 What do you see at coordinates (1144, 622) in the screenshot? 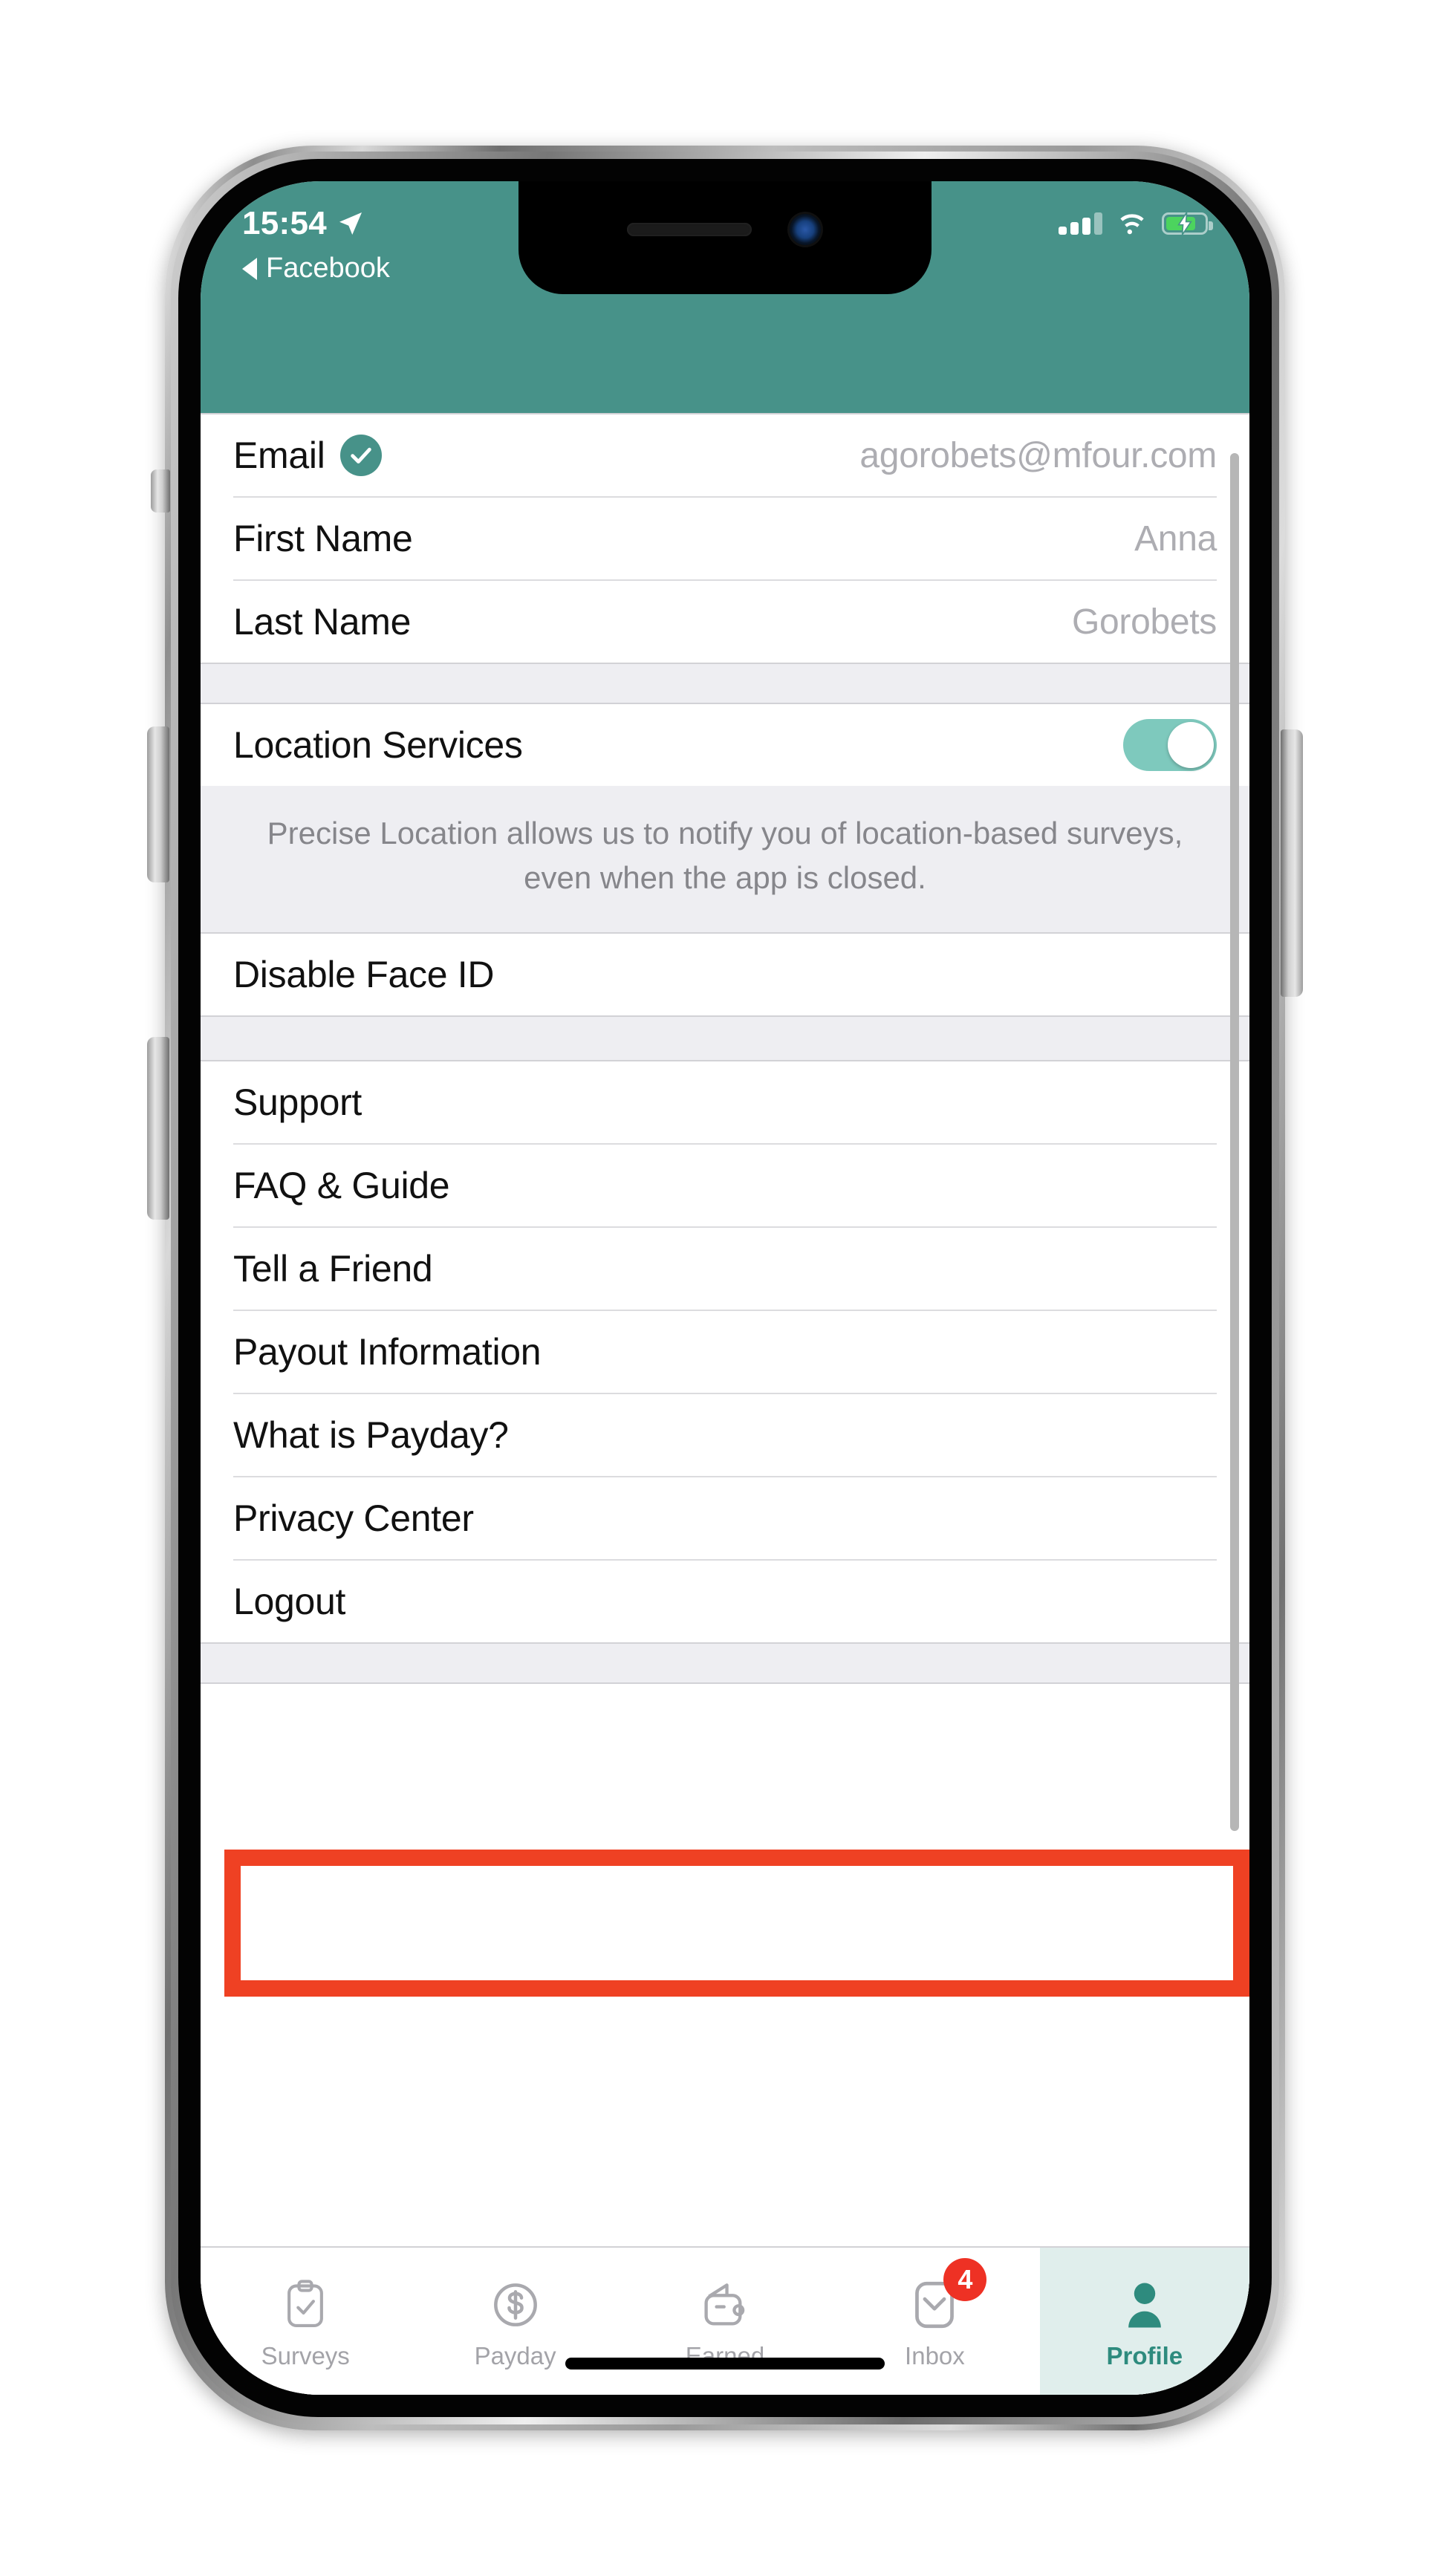
I see `last-name-value: Gorobets` at bounding box center [1144, 622].